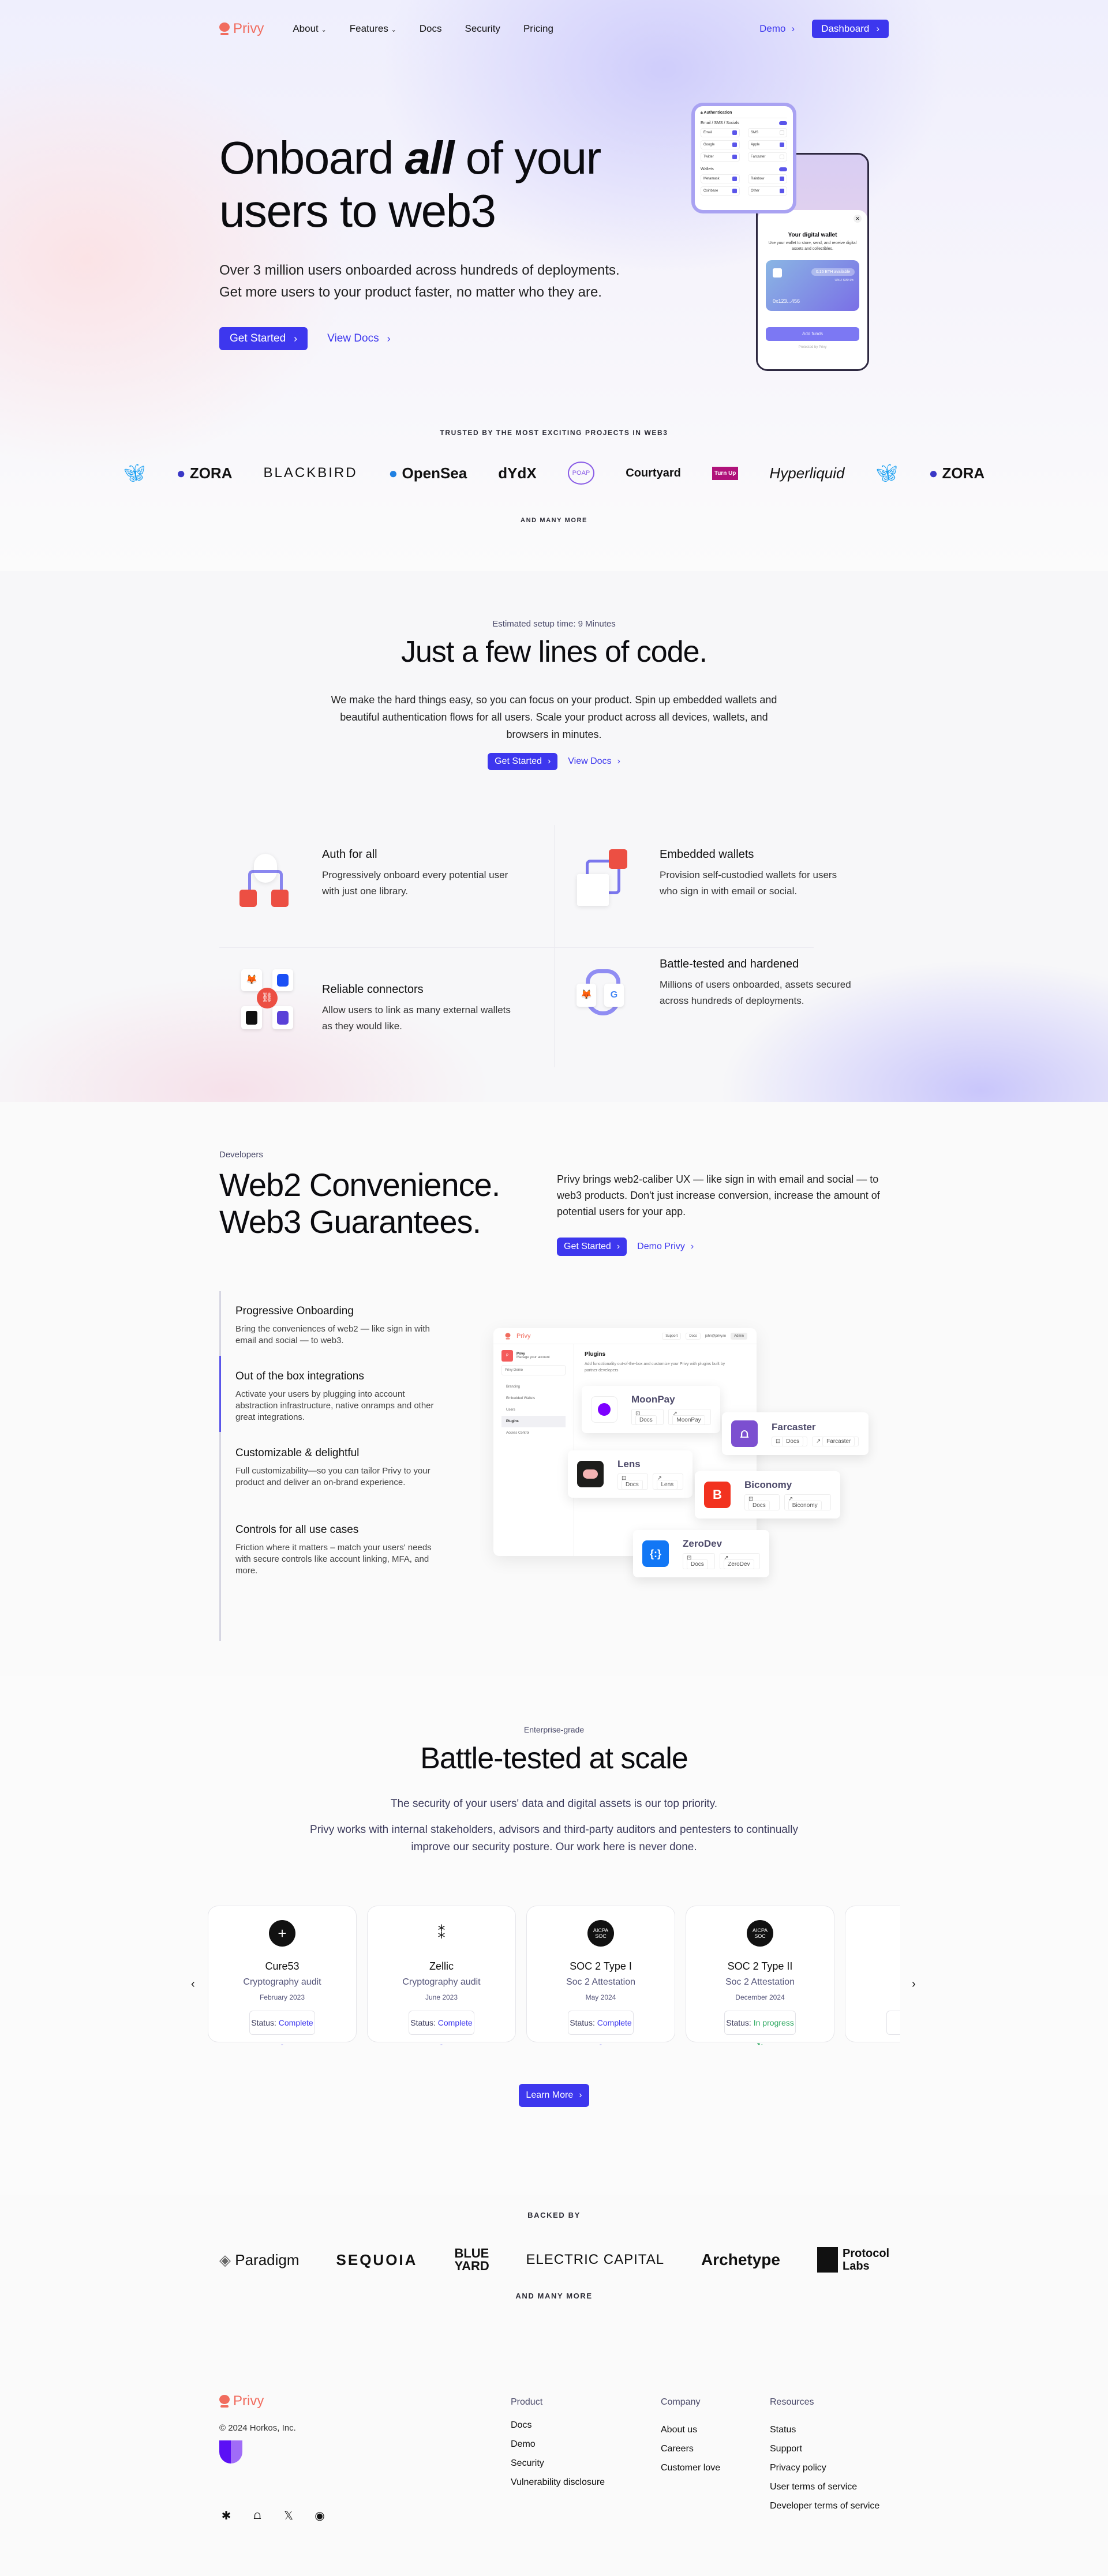 Image resolution: width=1108 pixels, height=2576 pixels. What do you see at coordinates (482, 29) in the screenshot?
I see `nav-security: Security` at bounding box center [482, 29].